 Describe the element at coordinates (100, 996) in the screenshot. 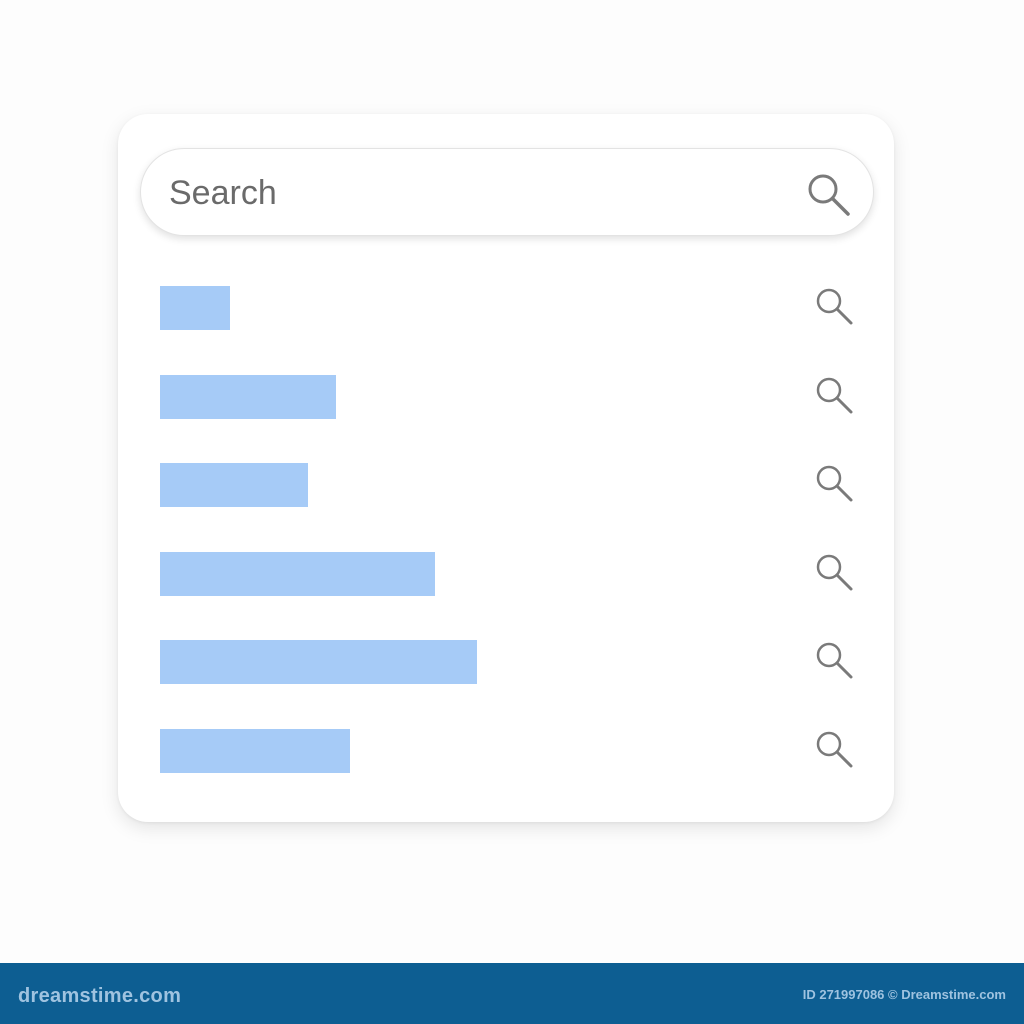

I see `watermark-brand: dreamstime.com` at that location.